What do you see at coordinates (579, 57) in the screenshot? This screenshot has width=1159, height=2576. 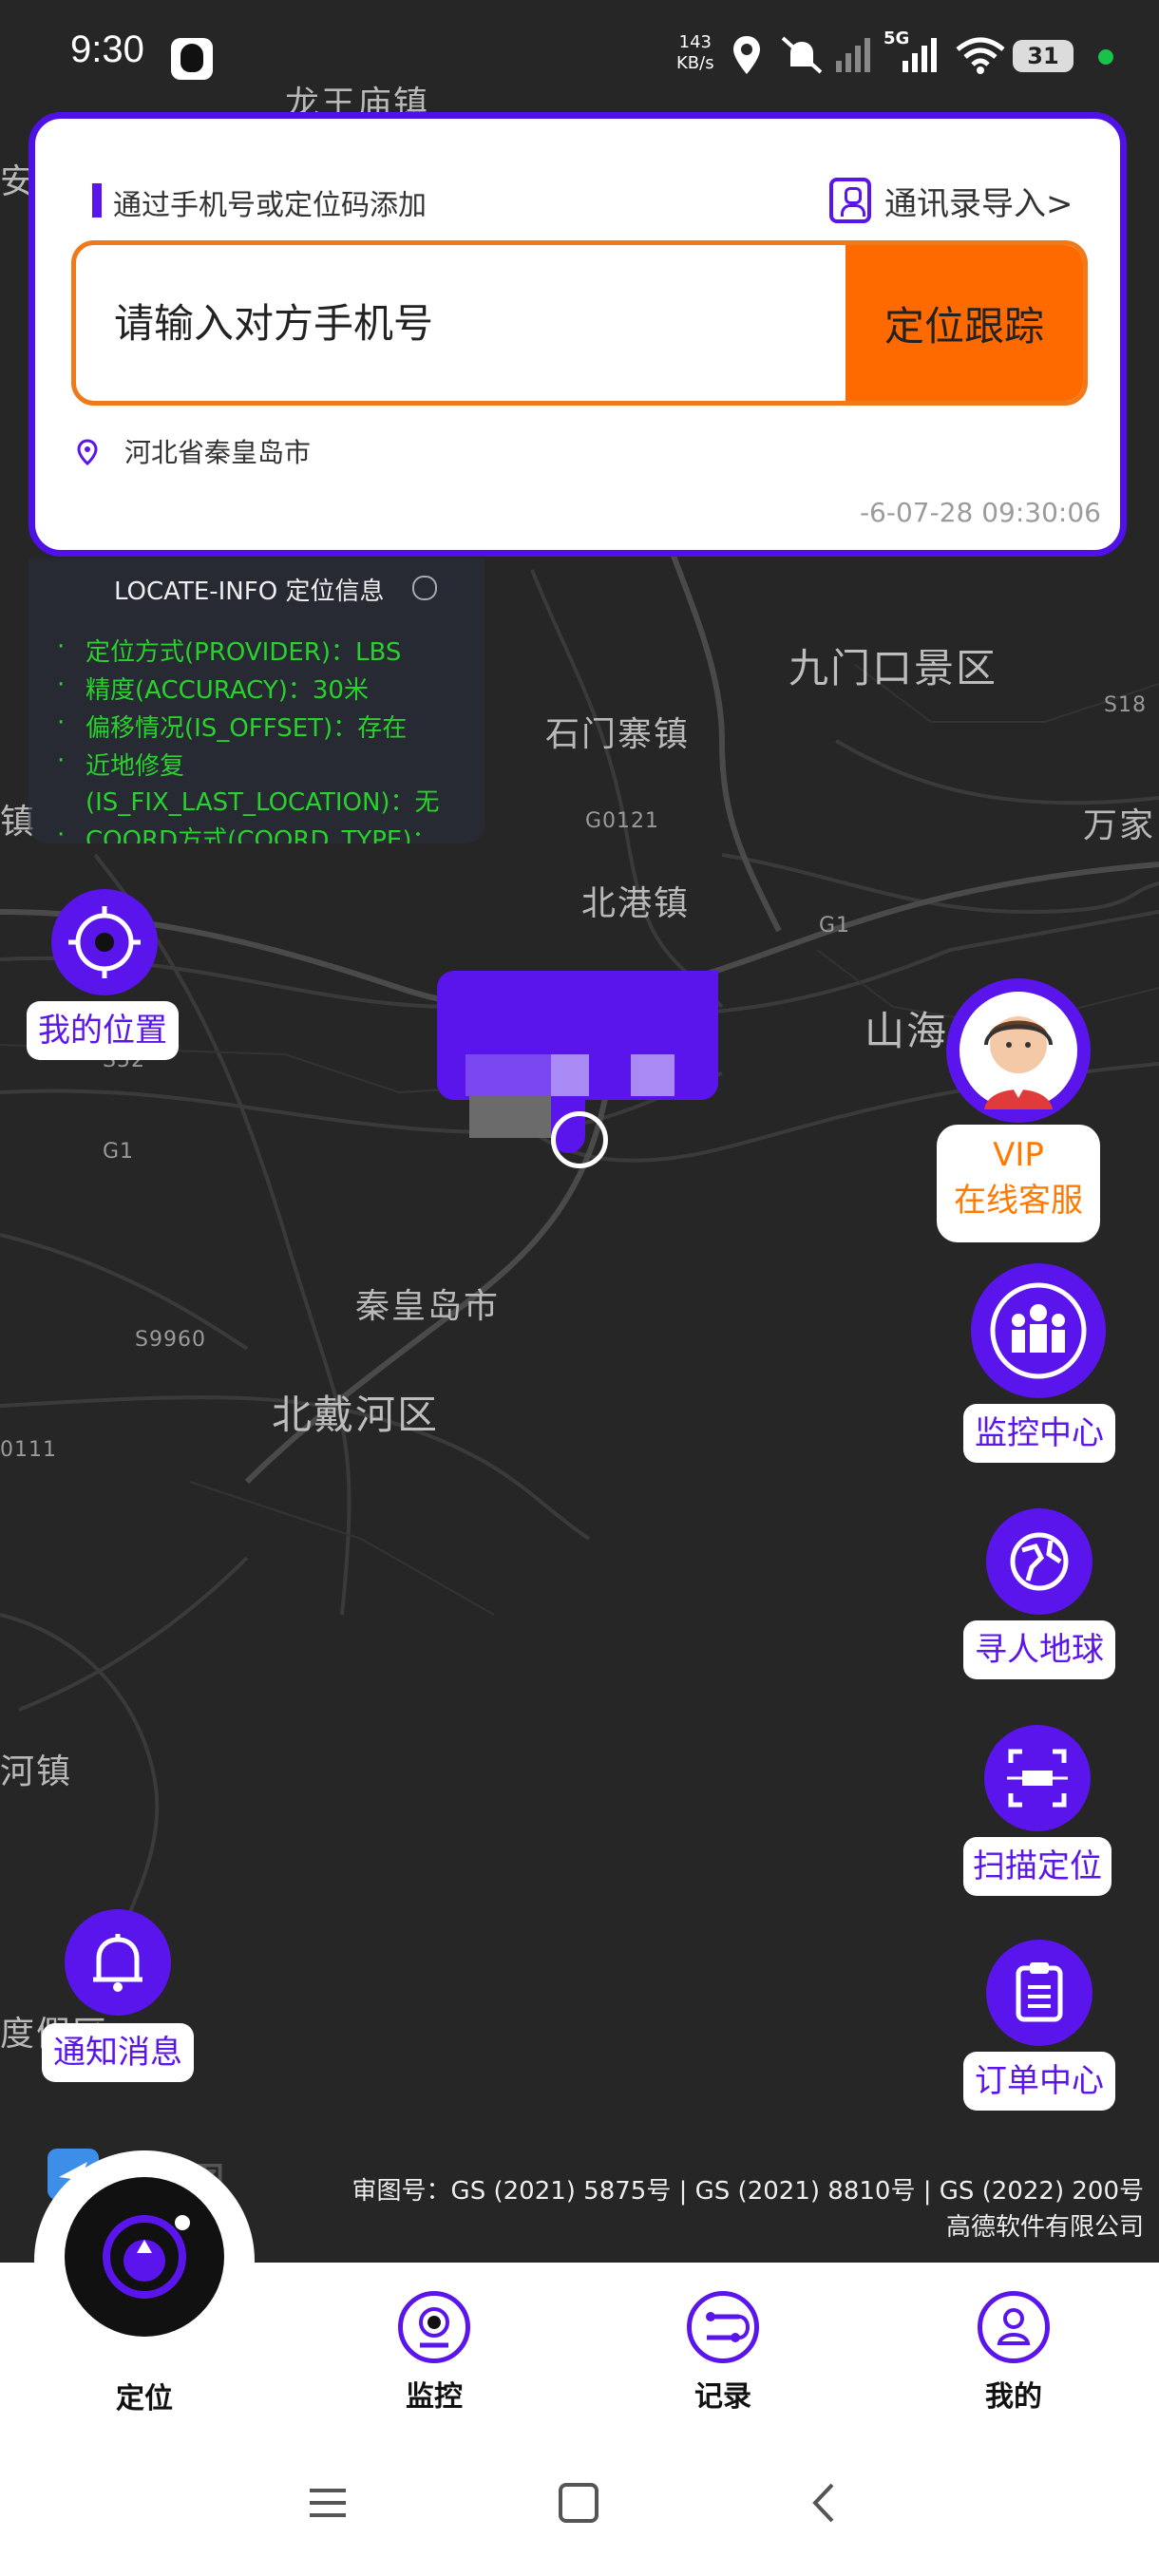 I see `status-bar: 9:30 143 KB/s 5G 31` at bounding box center [579, 57].